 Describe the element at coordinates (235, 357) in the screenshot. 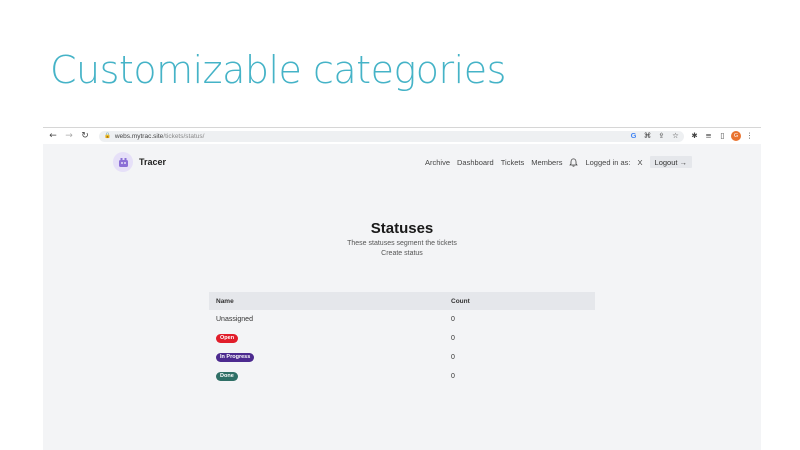

I see `status-badge: In Progress` at that location.